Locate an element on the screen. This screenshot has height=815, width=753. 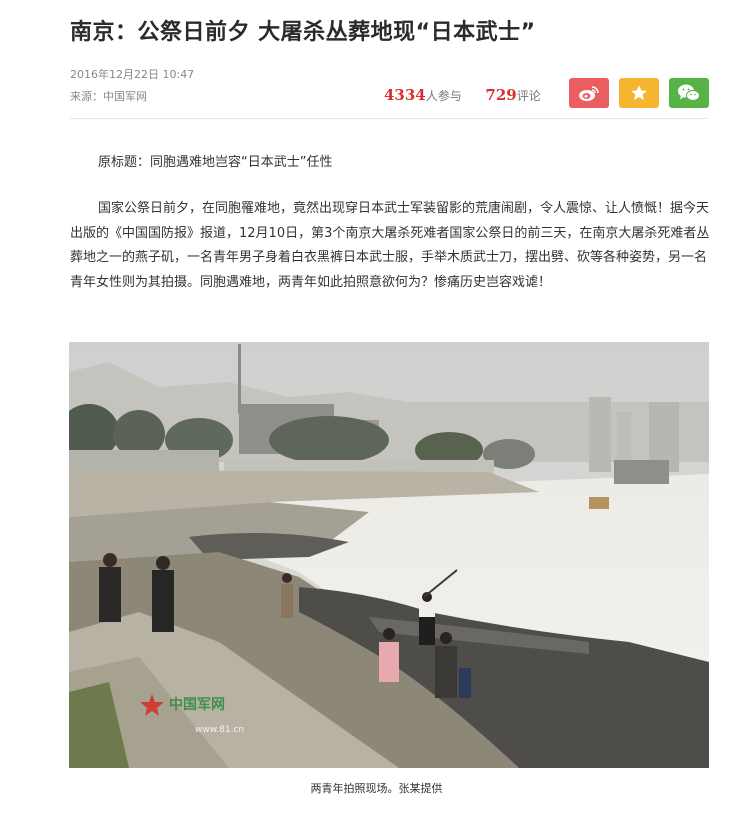
participants-count: 4334 is located at coordinates (405, 95).